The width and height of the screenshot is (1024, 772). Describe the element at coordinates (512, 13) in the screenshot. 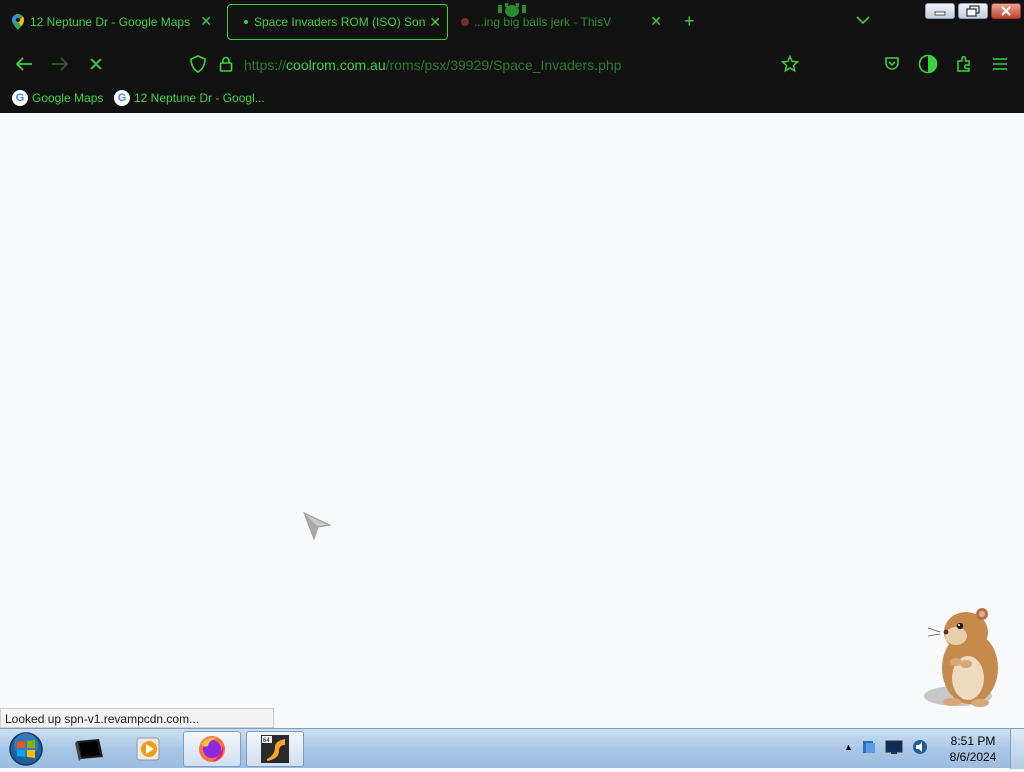

I see `theme-bug-icon` at that location.